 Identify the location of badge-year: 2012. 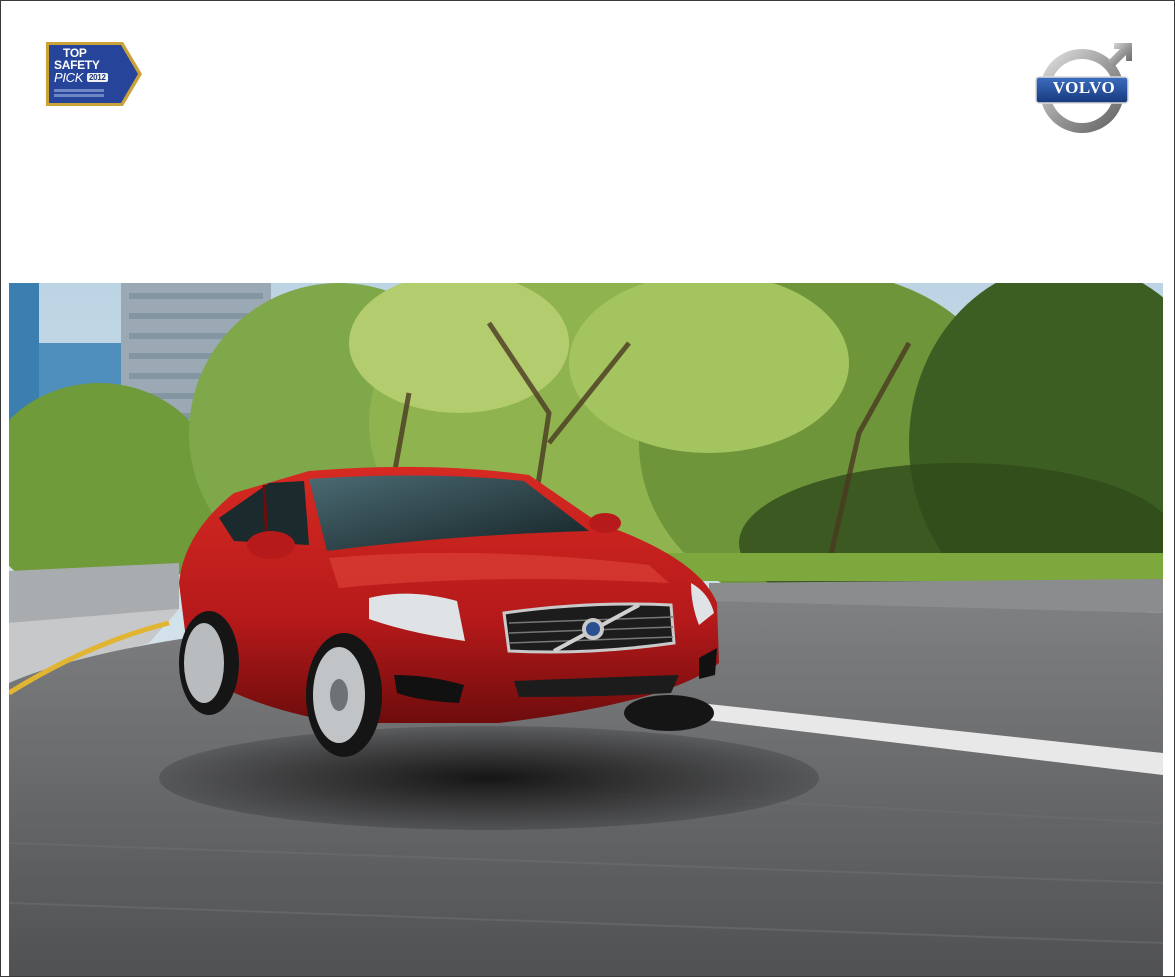
(97, 77).